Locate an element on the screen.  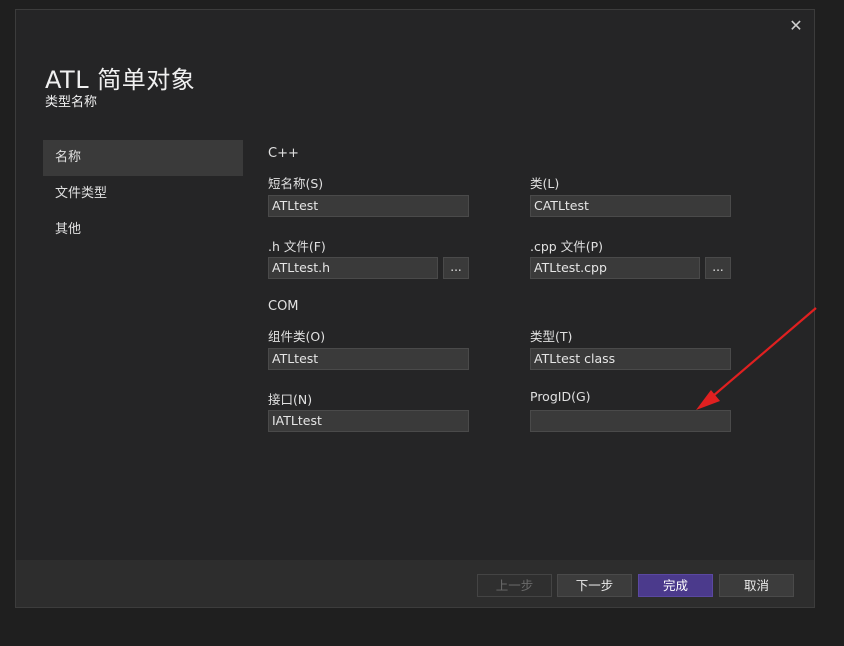
prev-button: 上一步 is located at coordinates (514, 585).